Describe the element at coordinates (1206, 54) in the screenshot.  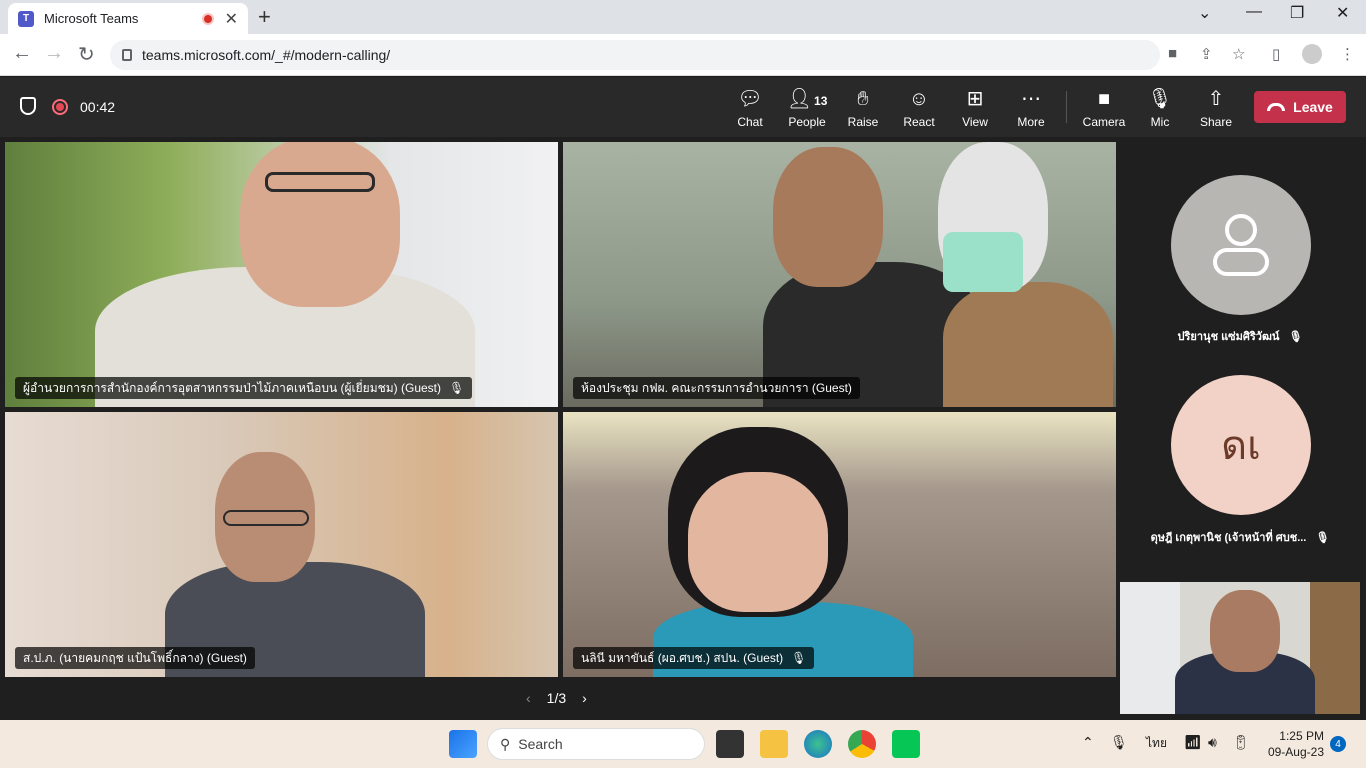
I see `share-page-icon: ⇪` at that location.